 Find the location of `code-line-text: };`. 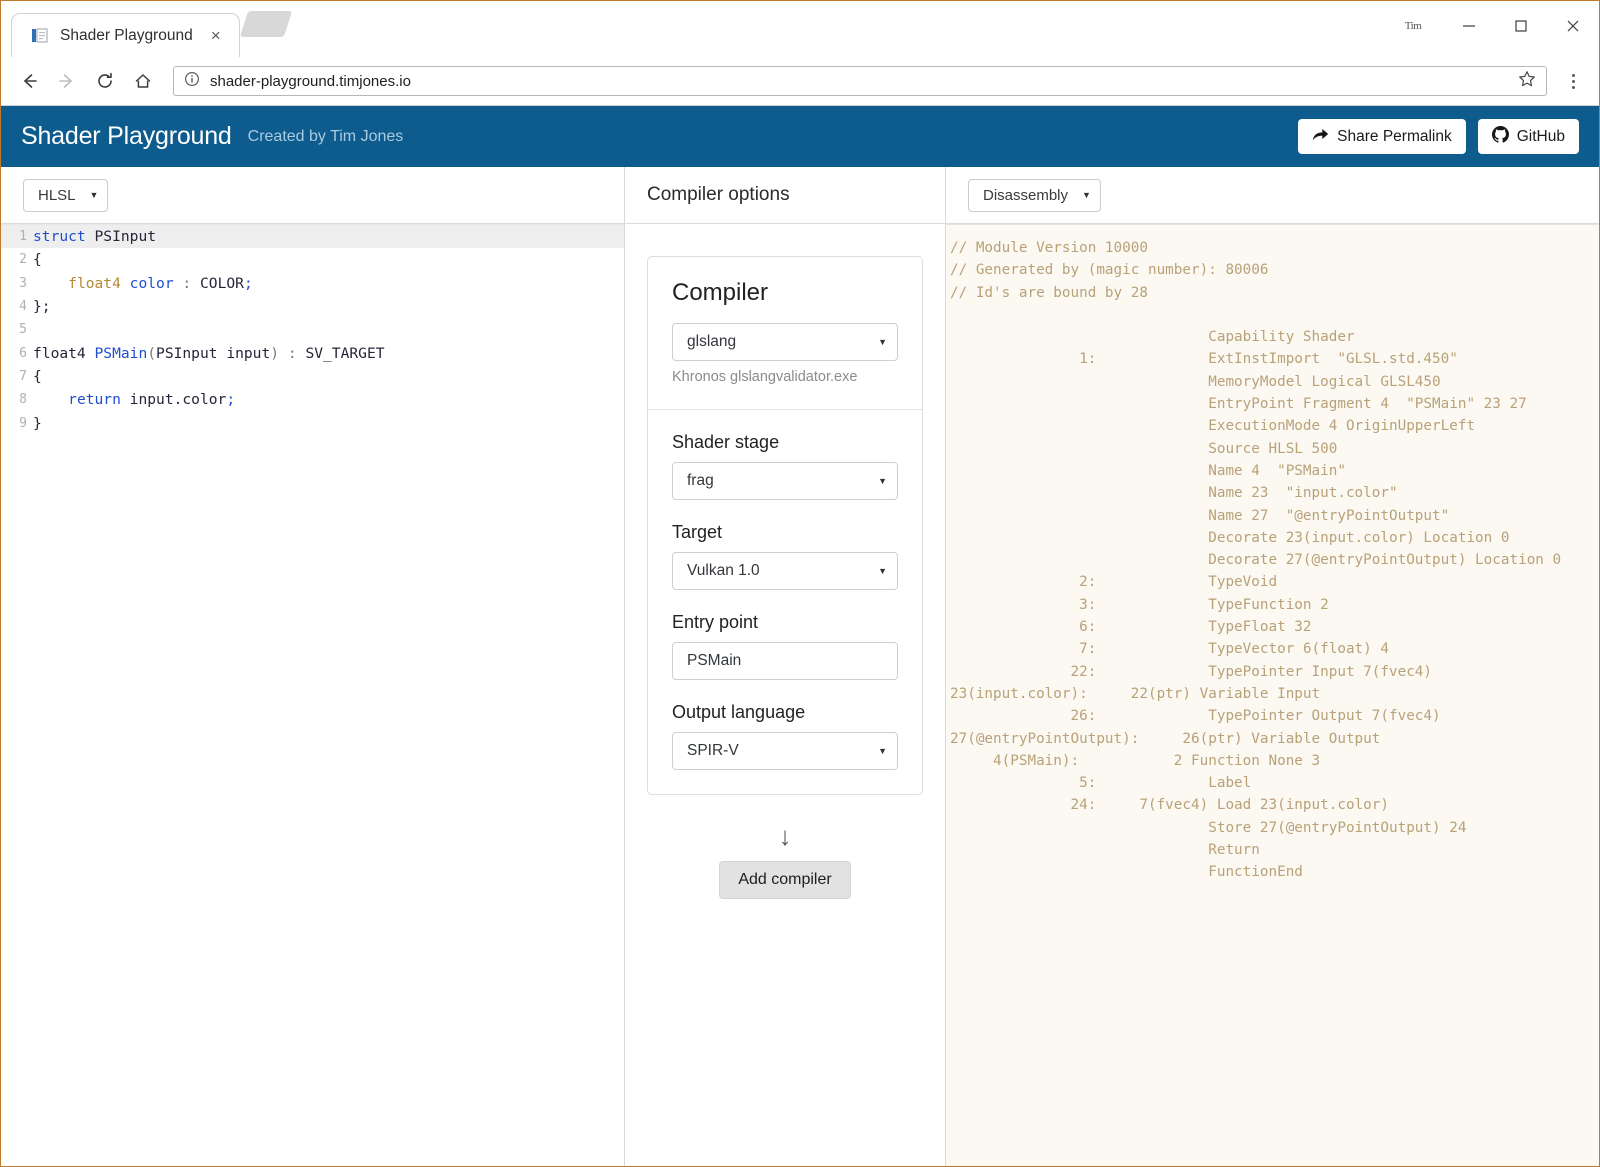

code-line-text: }; is located at coordinates (42, 306).